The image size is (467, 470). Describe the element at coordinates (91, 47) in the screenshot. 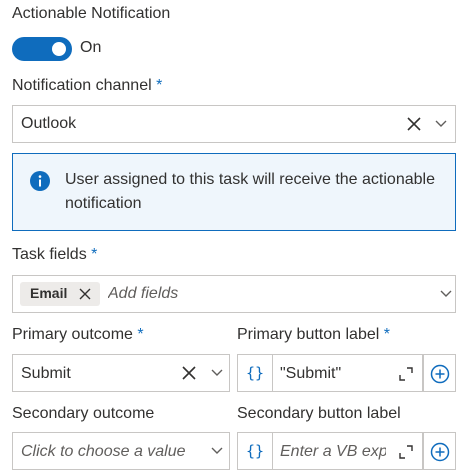

I see `toggle-state-label: On` at that location.